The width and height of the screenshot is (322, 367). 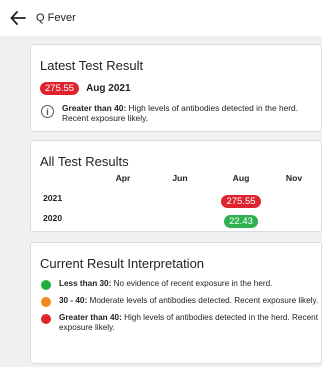 What do you see at coordinates (180, 178) in the screenshot?
I see `column-header-jun: Jun` at bounding box center [180, 178].